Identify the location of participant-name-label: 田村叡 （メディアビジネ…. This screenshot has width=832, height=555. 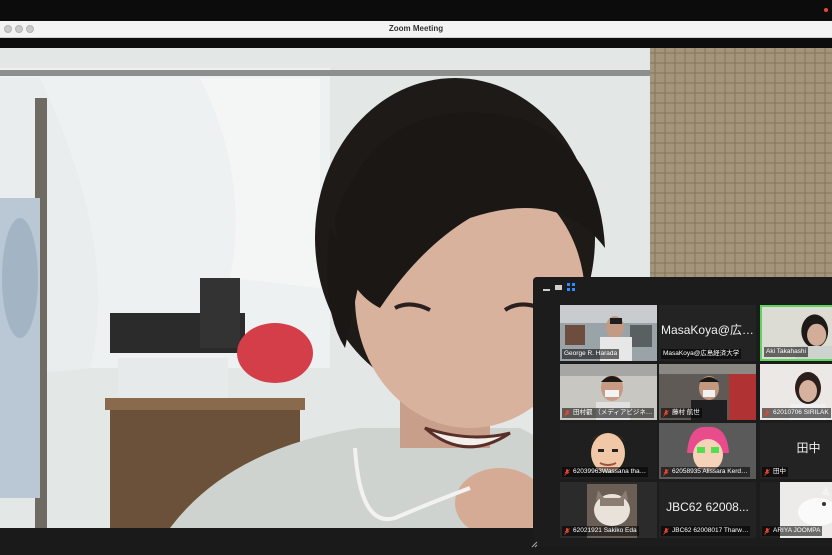
(608, 413).